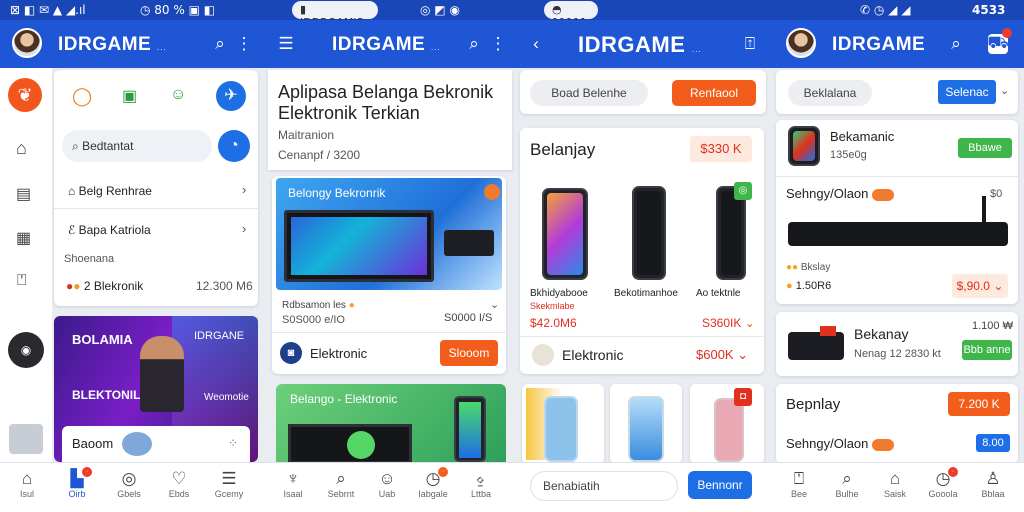  What do you see at coordinates (109, 230) in the screenshot?
I see `menu-item-2: ℰ Bapa Katriola` at bounding box center [109, 230].